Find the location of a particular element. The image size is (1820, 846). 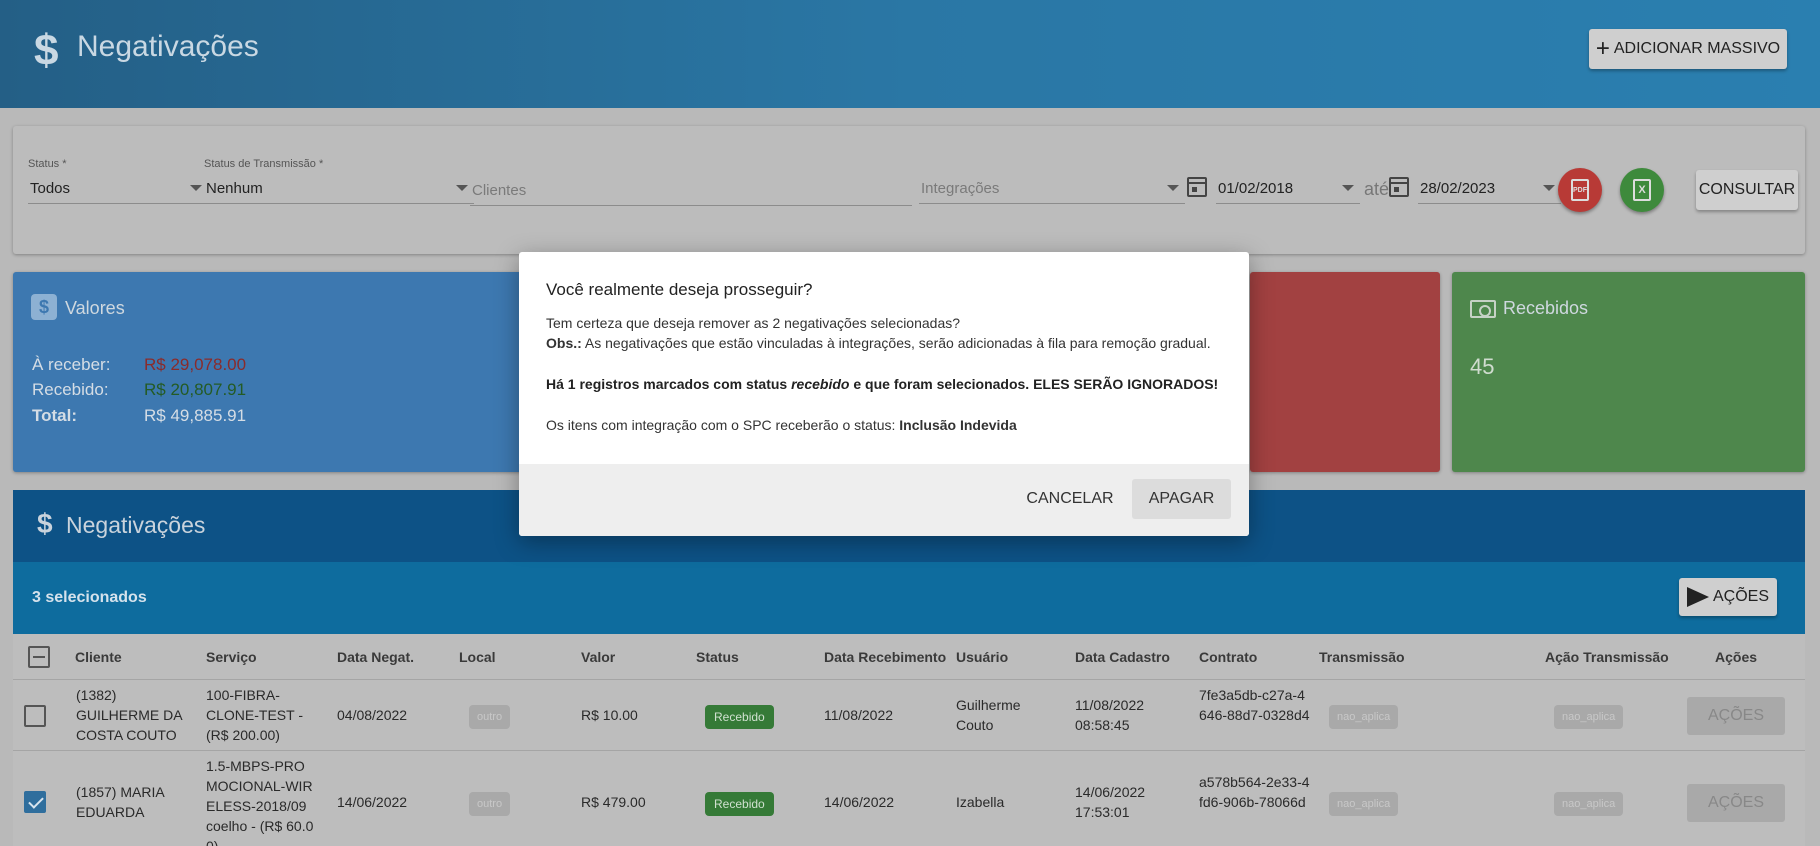

col-contrato: Contrato is located at coordinates (1228, 657).